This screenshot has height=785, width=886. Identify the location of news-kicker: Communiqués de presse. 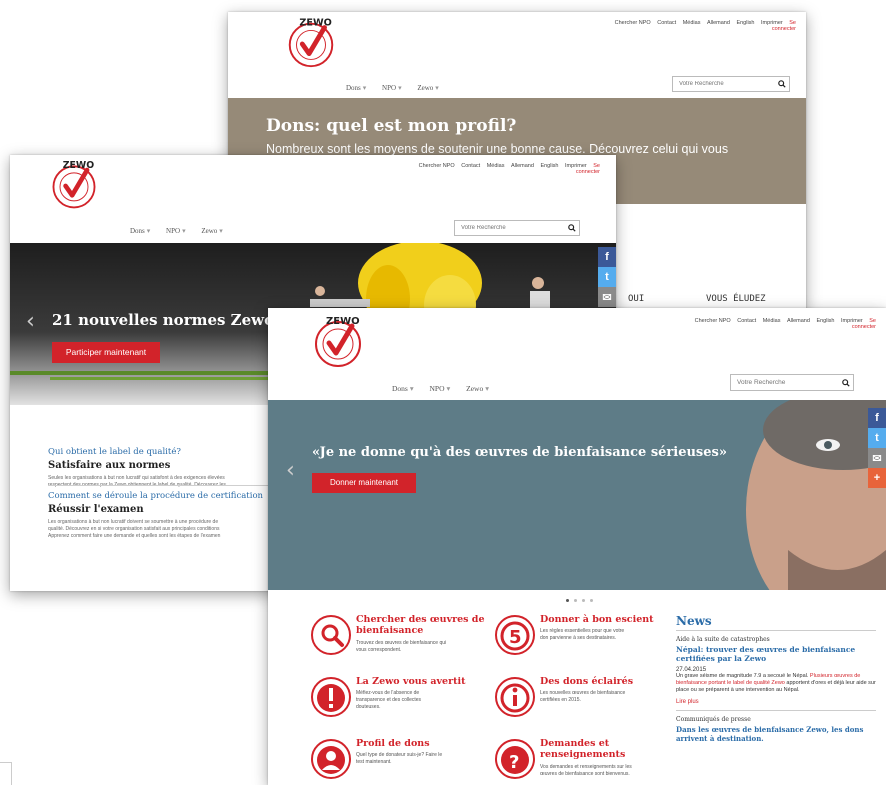
(713, 719).